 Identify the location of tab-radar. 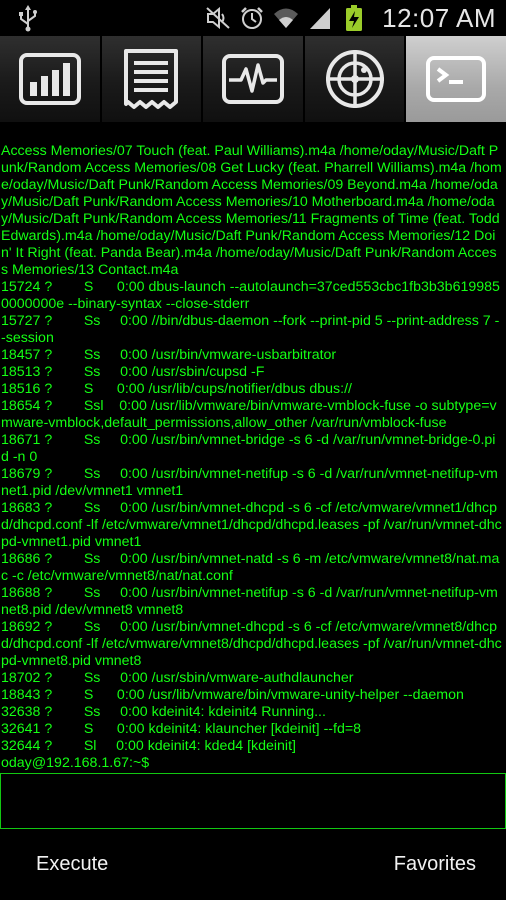
(355, 79).